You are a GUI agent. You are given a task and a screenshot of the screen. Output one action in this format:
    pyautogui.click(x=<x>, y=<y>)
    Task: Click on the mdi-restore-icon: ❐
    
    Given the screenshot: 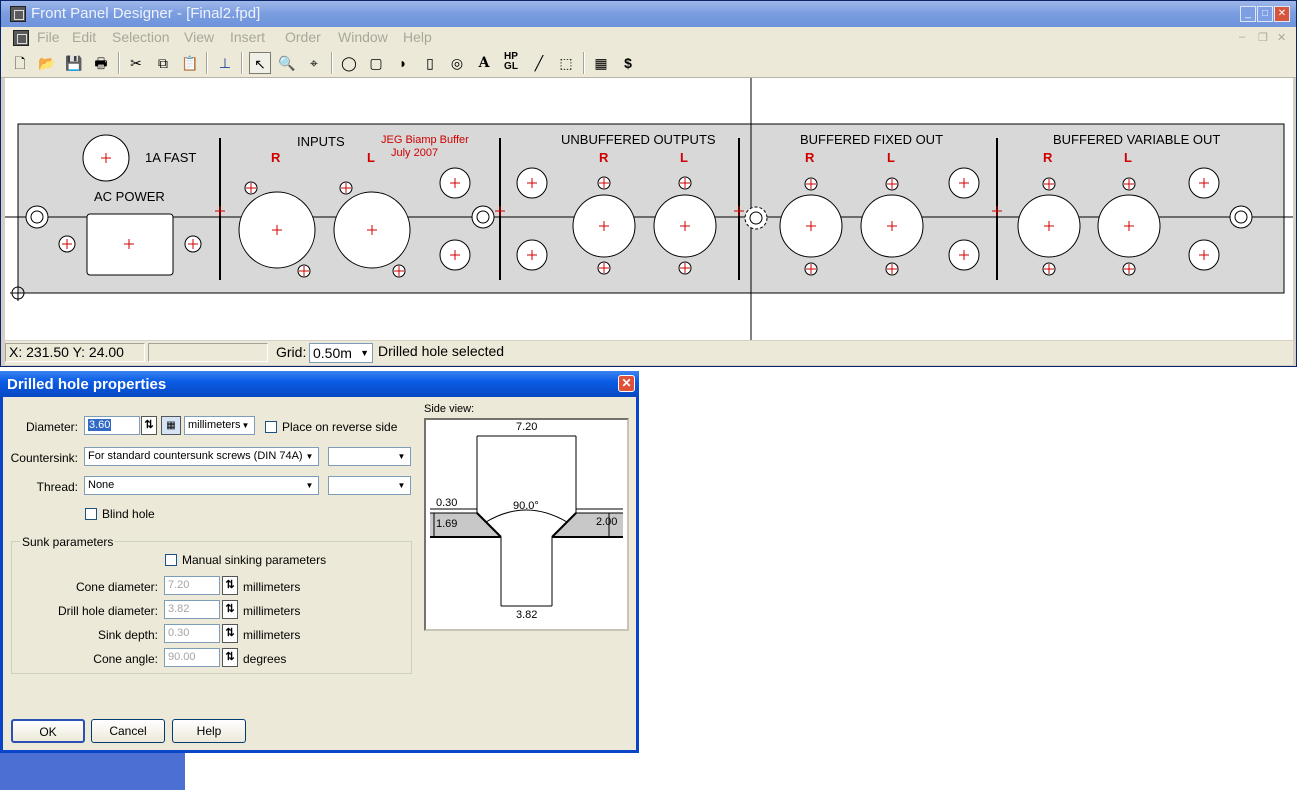 What is the action you would take?
    pyautogui.click(x=1263, y=37)
    